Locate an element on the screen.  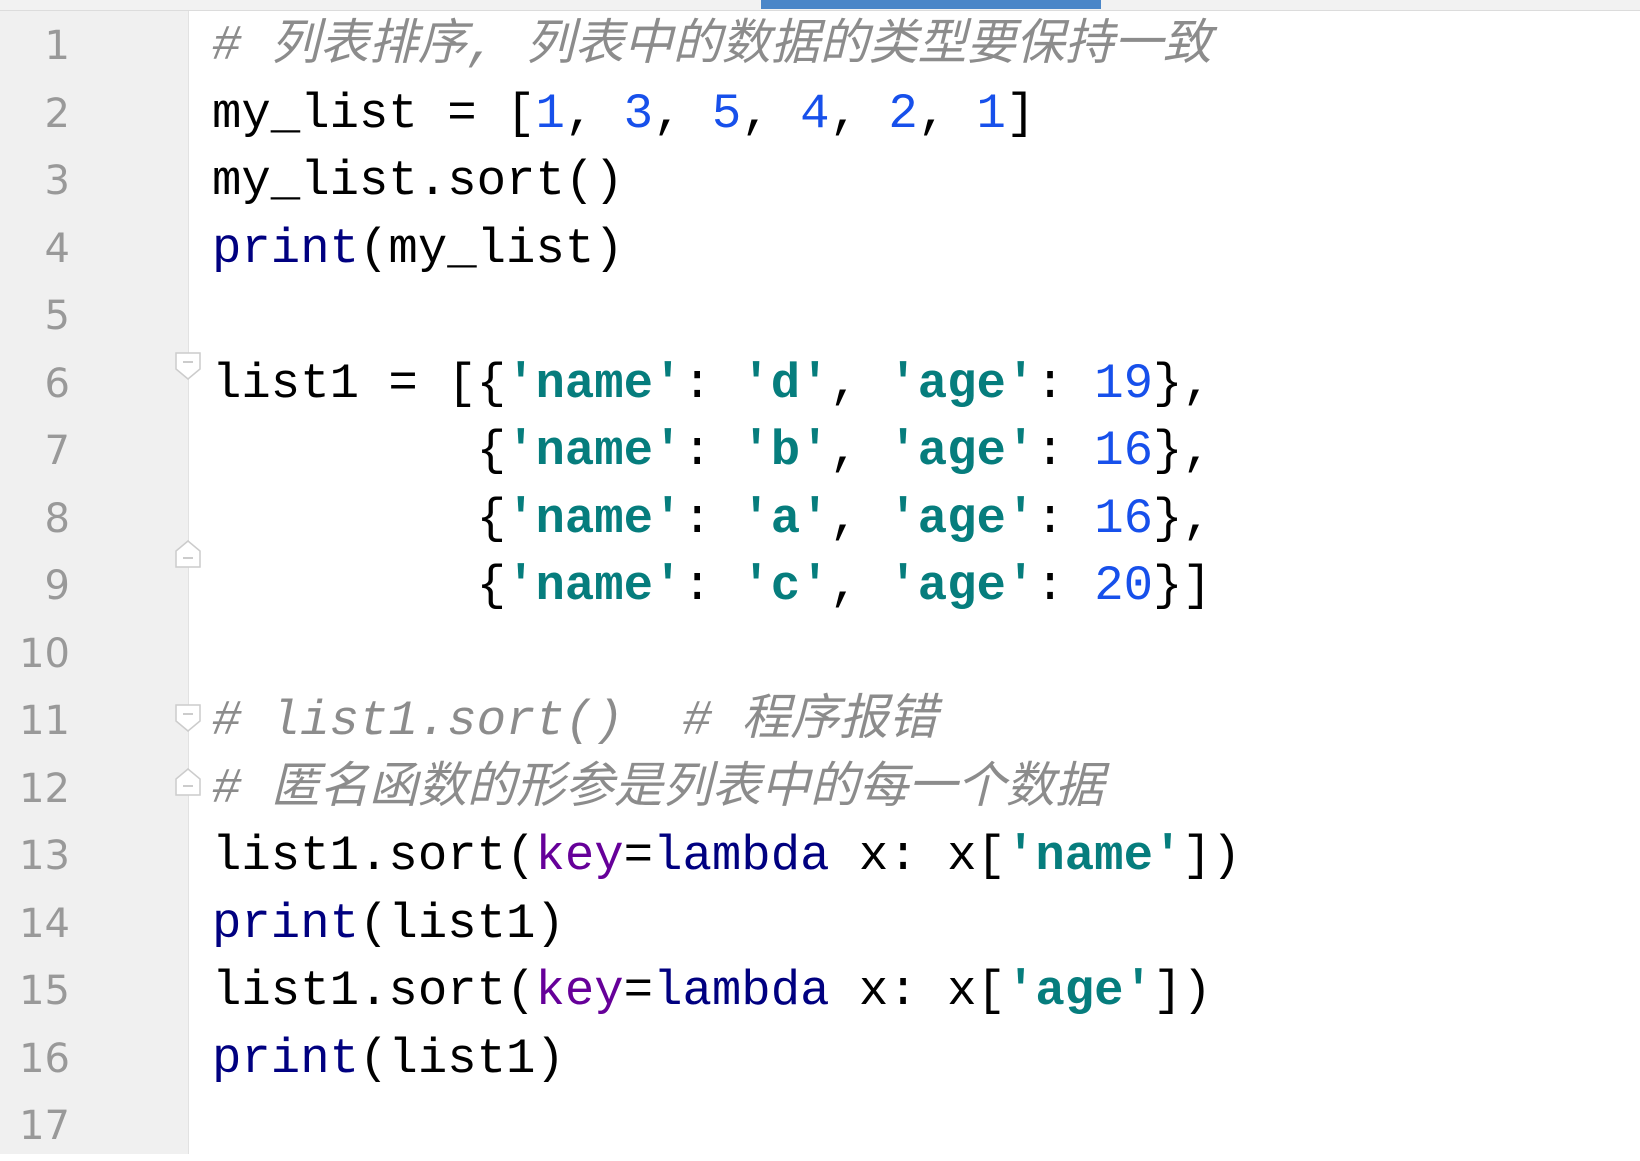
code-line: # 匿名函数的形参是列表中的每一个数据 is located at coordinates (726, 790).